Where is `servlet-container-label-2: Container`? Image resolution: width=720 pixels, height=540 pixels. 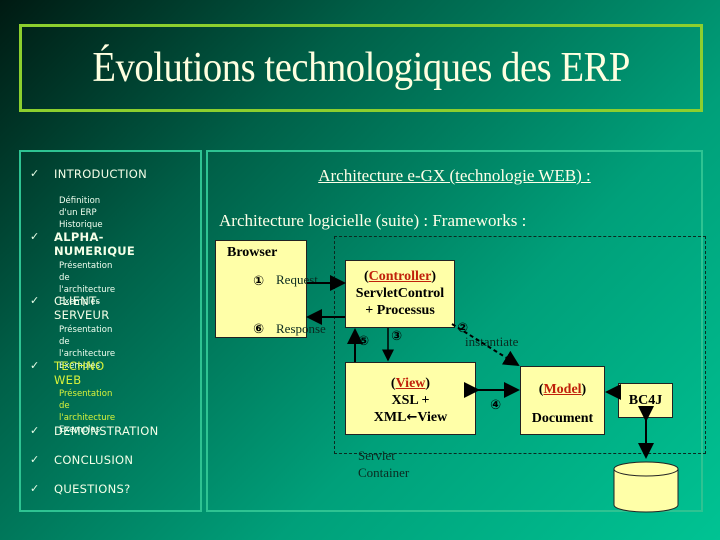
servlet-container-label-2: Container is located at coordinates (384, 472).